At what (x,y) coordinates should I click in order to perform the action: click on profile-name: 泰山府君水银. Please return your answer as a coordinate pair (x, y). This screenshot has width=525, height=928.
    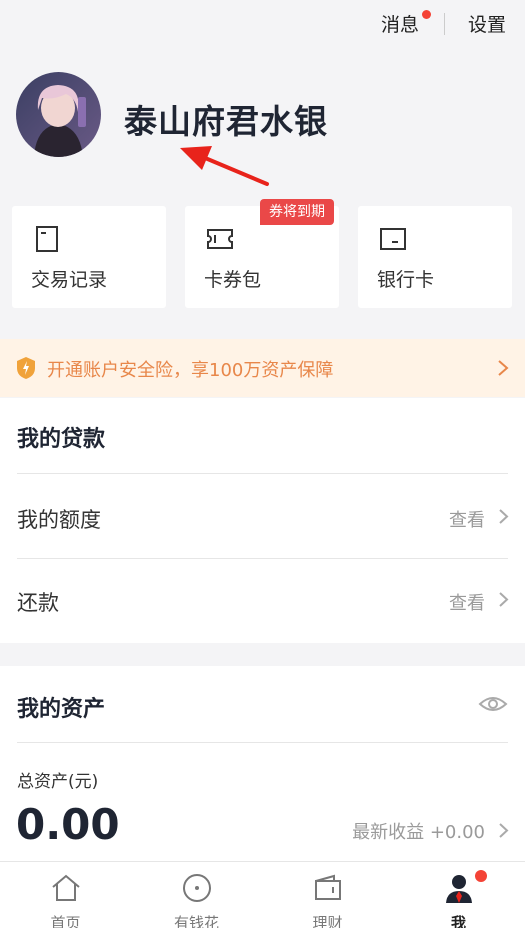
    Looking at the image, I should click on (226, 119).